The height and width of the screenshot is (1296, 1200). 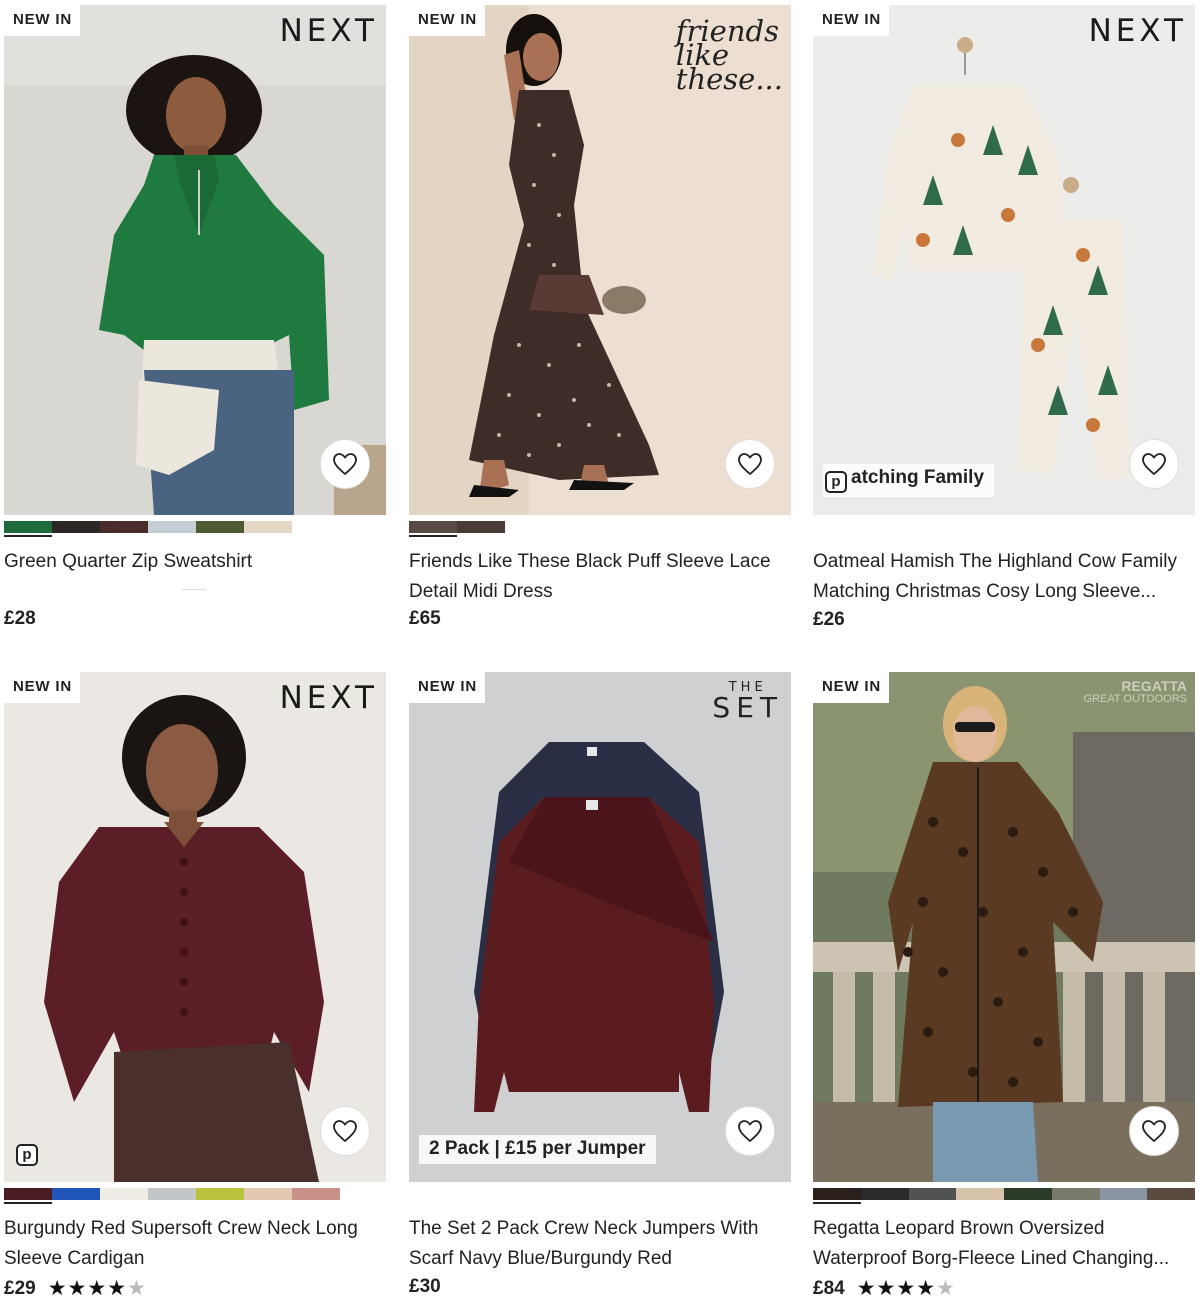 I want to click on matching-family-label: p atching Family, so click(x=909, y=480).